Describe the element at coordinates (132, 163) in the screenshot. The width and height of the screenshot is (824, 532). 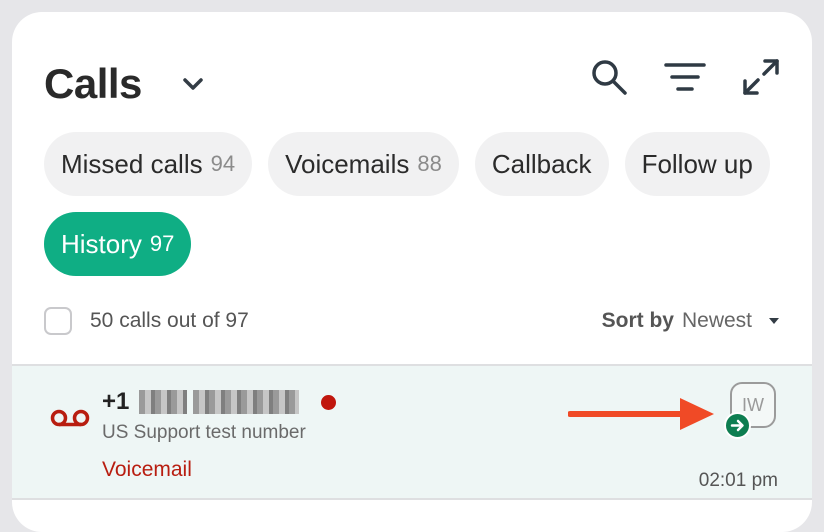
I see `chip-label: Missed calls` at that location.